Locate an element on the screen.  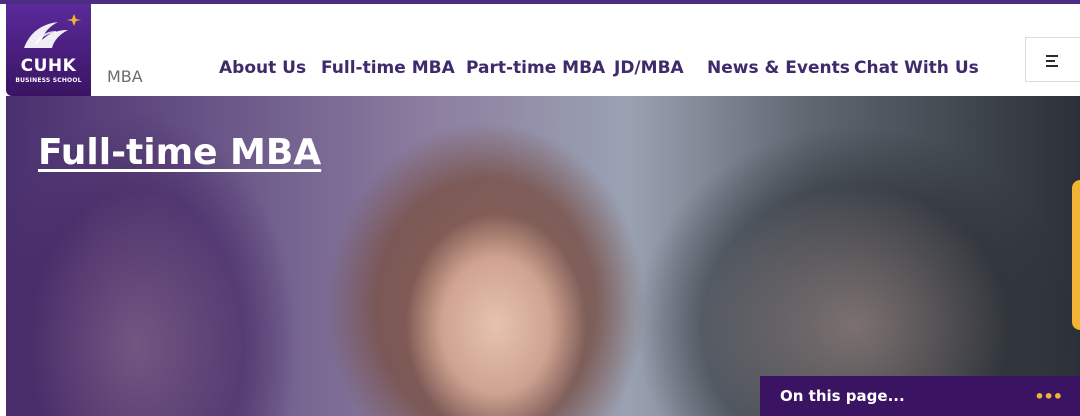
phoenix-crest-icon is located at coordinates (52, 31).